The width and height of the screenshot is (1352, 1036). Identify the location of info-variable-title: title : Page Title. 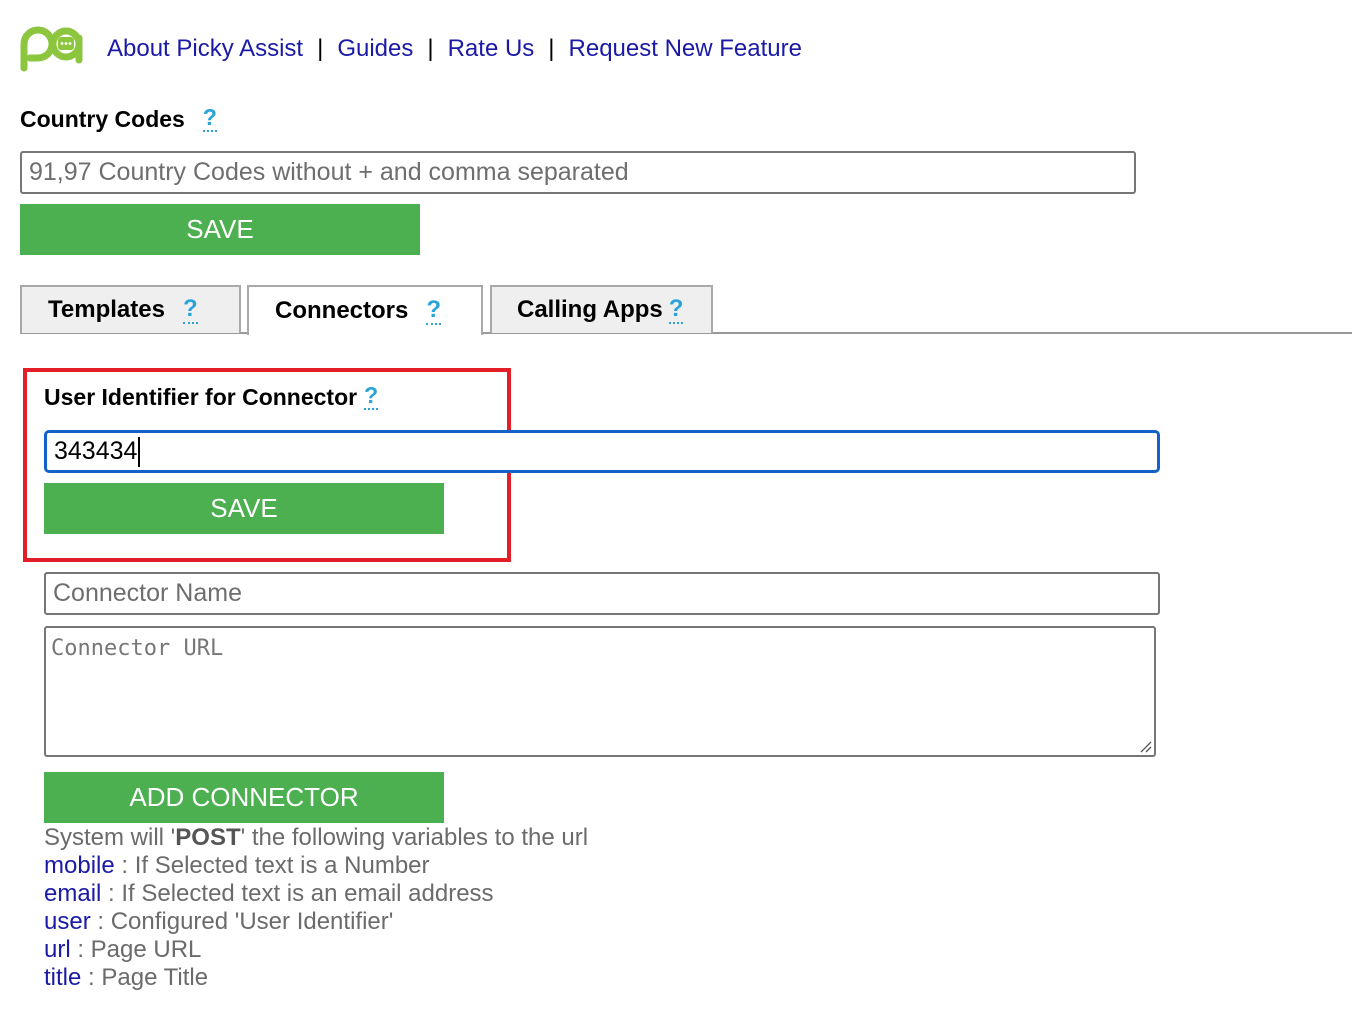
(316, 978).